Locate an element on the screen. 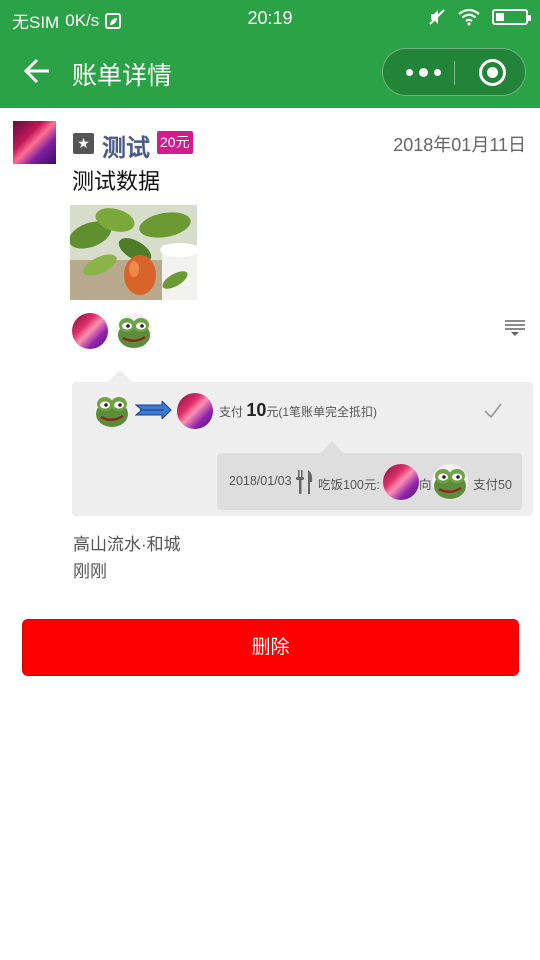 Image resolution: width=540 pixels, height=960 pixels. fork-knife-icon is located at coordinates (304, 482).